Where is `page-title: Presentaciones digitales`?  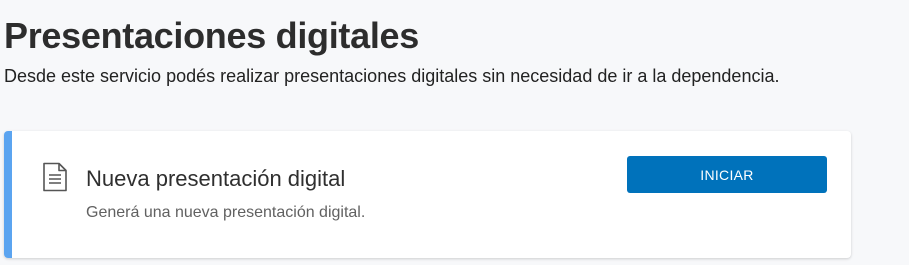 page-title: Presentaciones digitales is located at coordinates (211, 35).